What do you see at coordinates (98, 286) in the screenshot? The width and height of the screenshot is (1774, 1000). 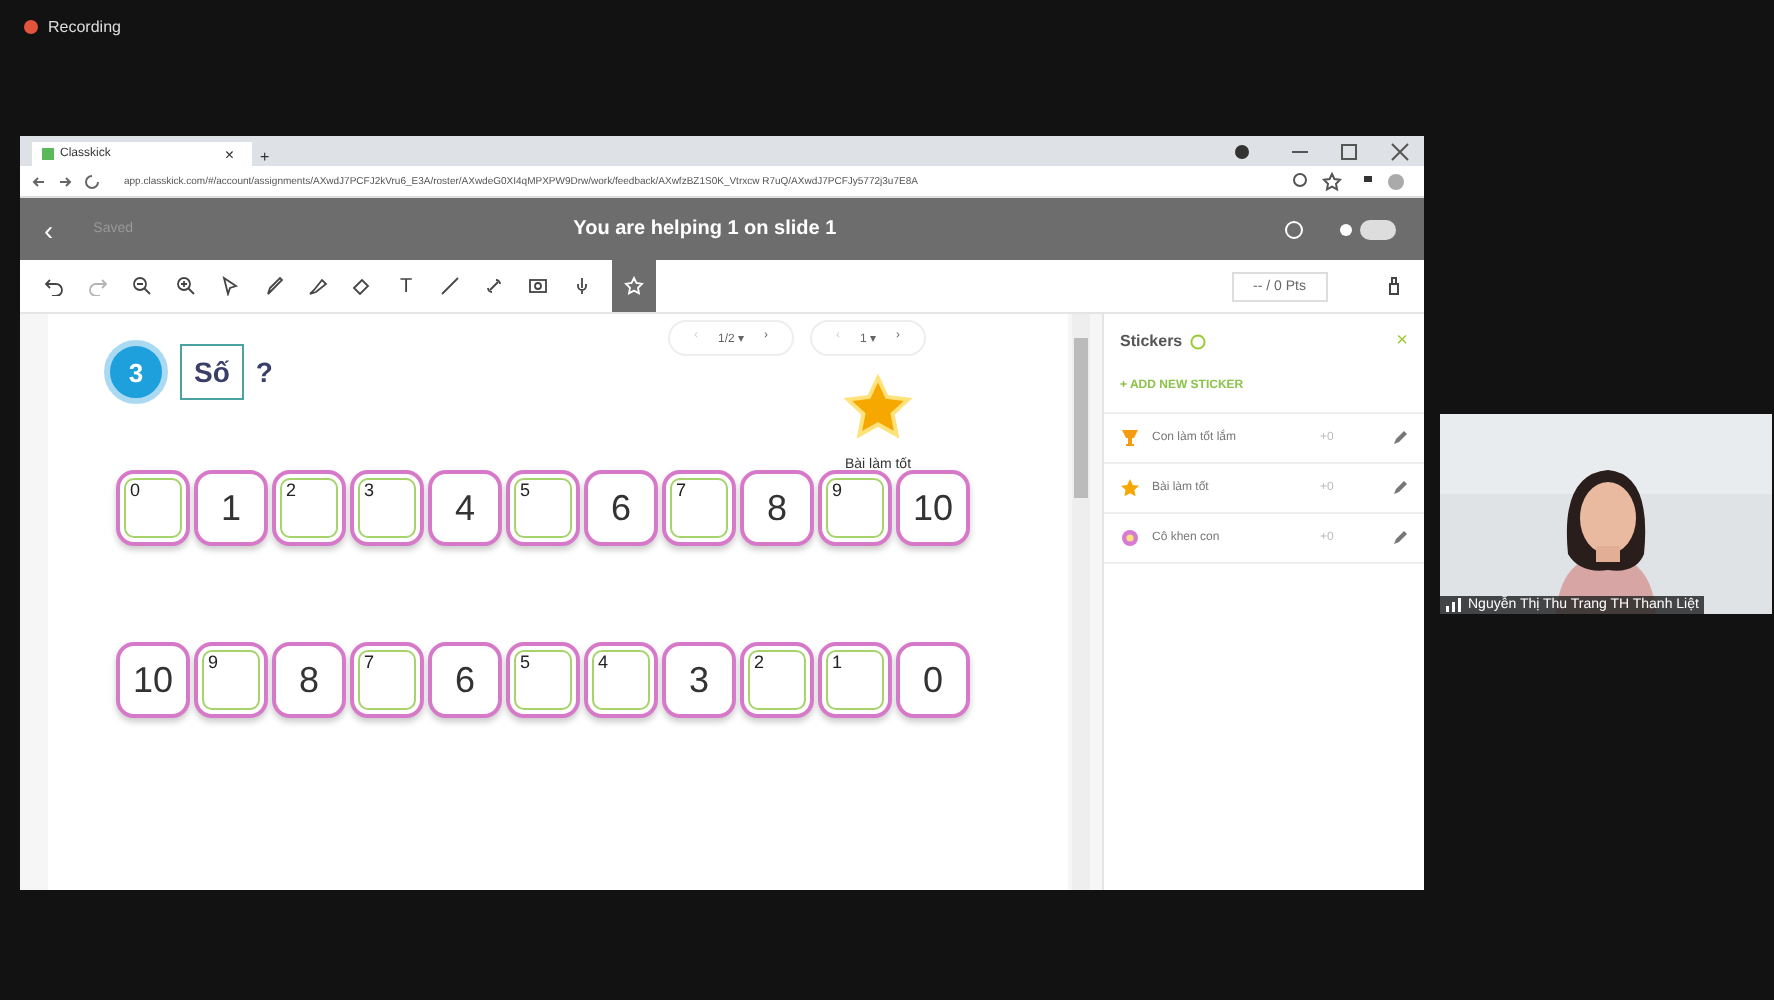 I see `redo-icon` at bounding box center [98, 286].